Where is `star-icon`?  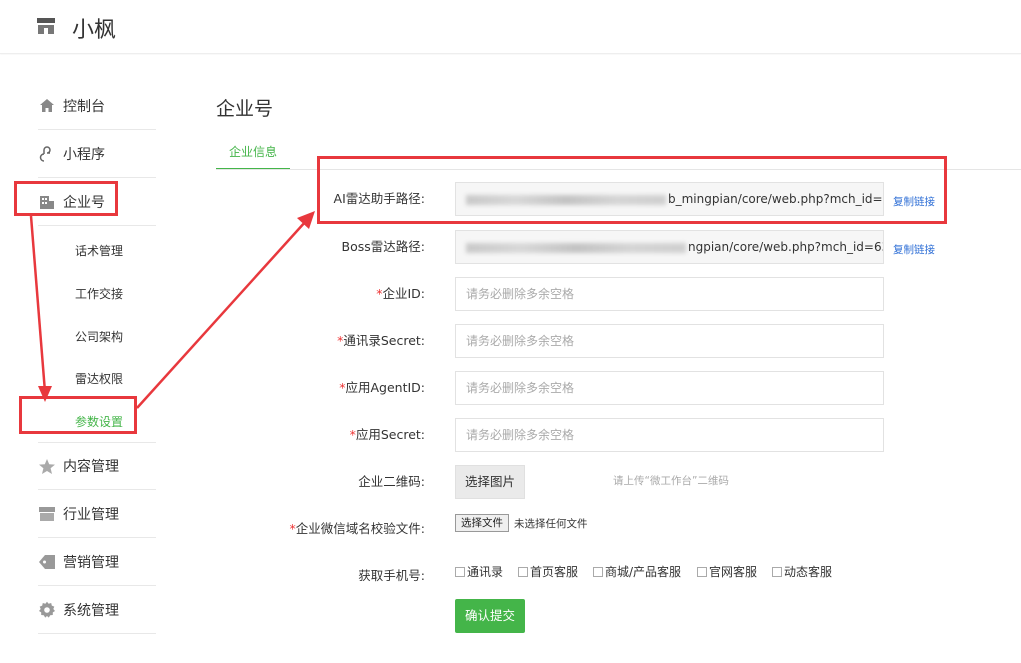
star-icon is located at coordinates (47, 466).